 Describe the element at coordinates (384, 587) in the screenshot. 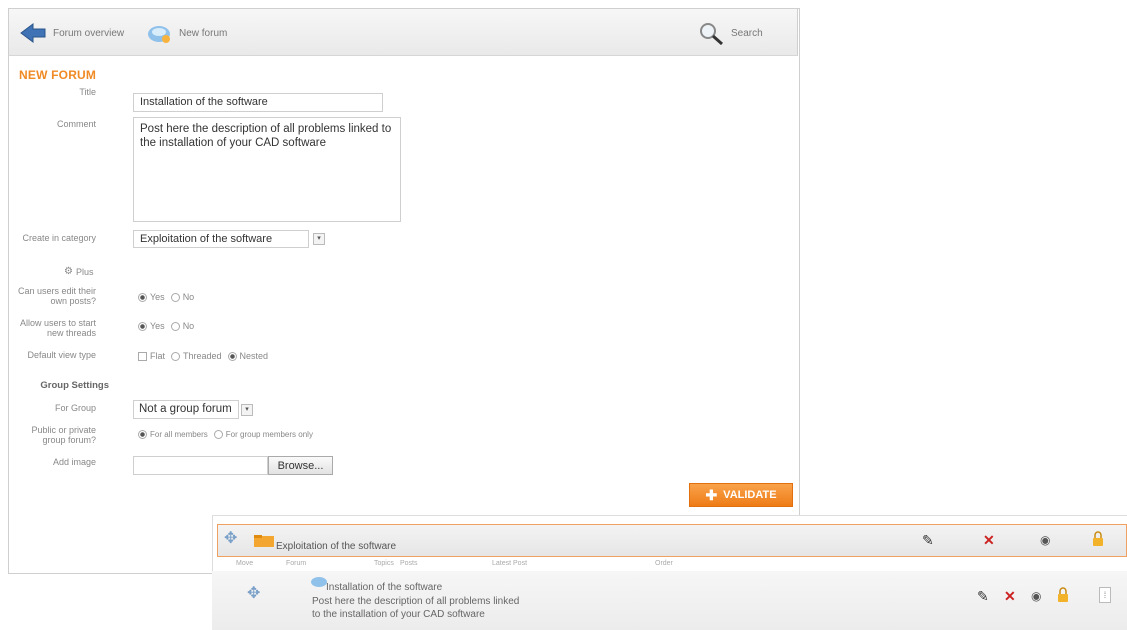

I see `forum-title: Installation of the software` at that location.